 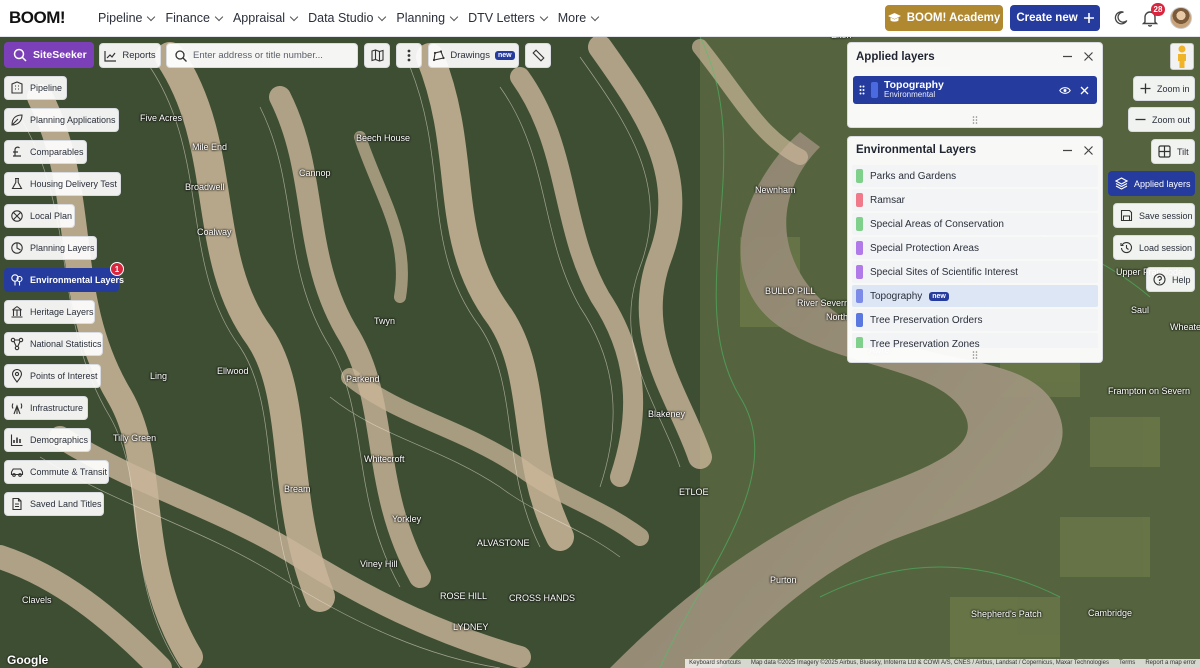 What do you see at coordinates (73, 120) in the screenshot?
I see `sidebar-item-label: Planning Applications` at bounding box center [73, 120].